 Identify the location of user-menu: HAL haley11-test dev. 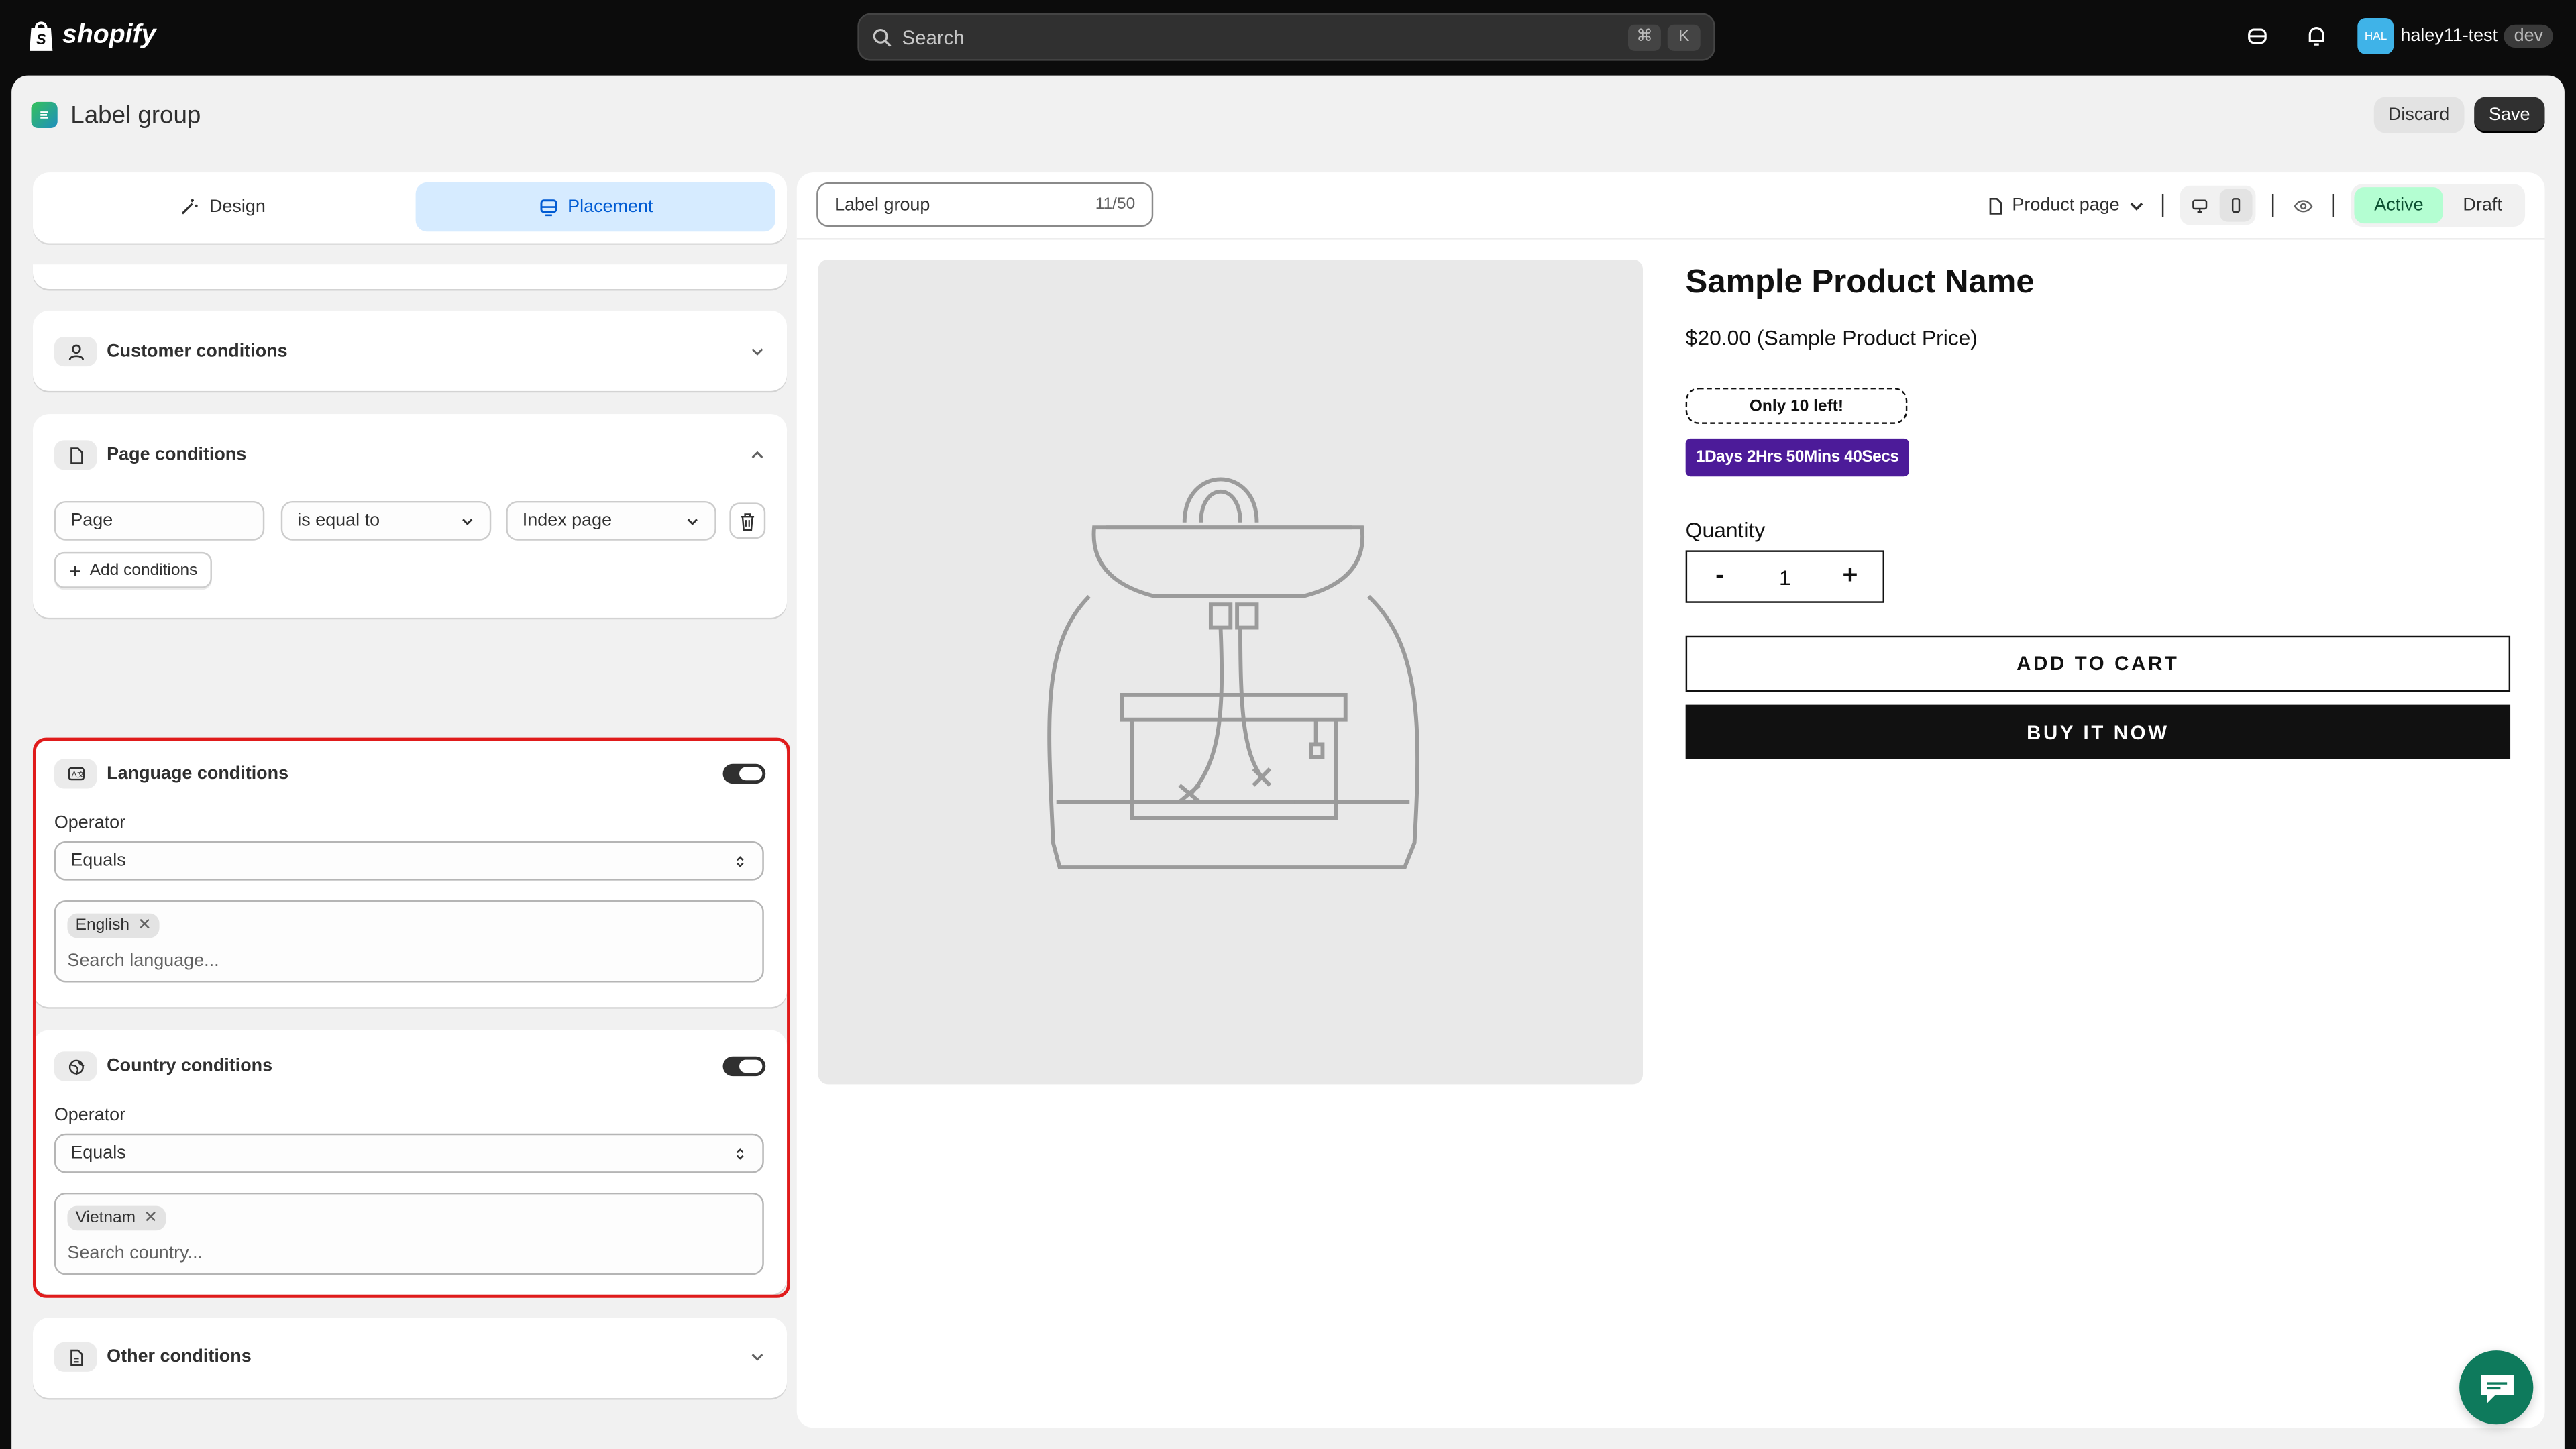
(2455, 35).